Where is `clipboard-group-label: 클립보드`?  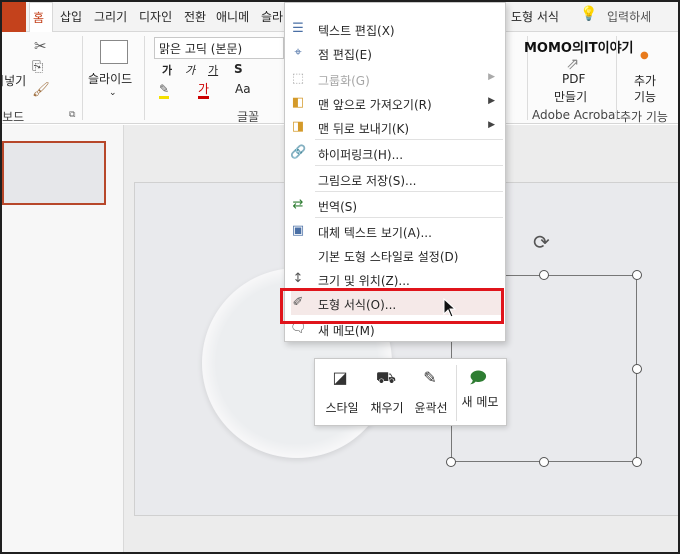
clipboard-group-label: 클립보드 is located at coordinates (13, 117).